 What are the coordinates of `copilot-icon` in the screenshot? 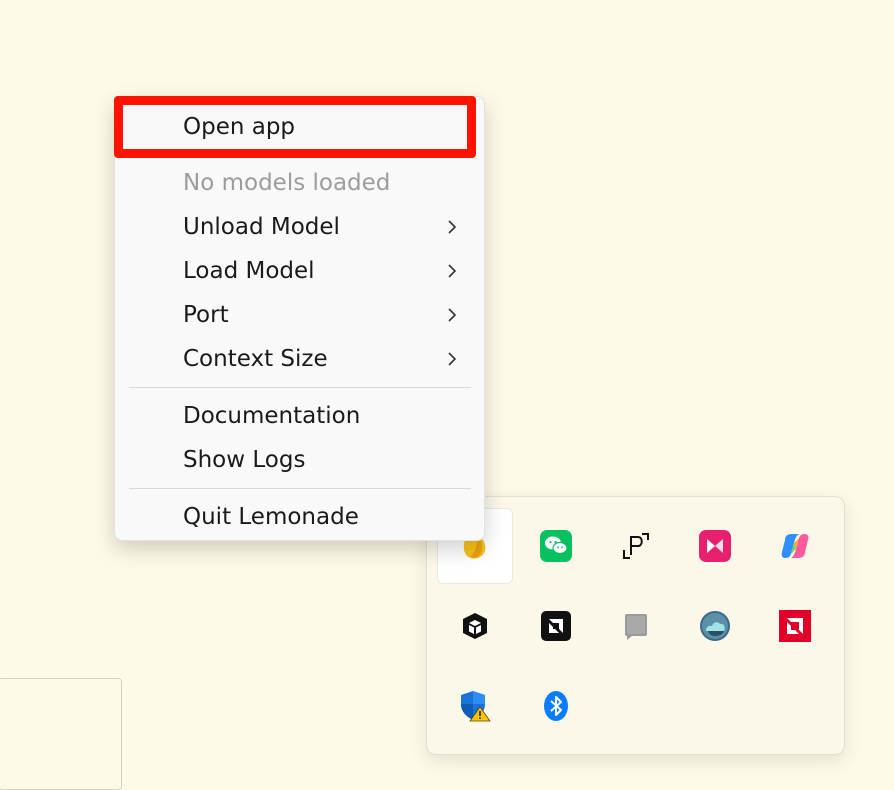 It's located at (795, 546).